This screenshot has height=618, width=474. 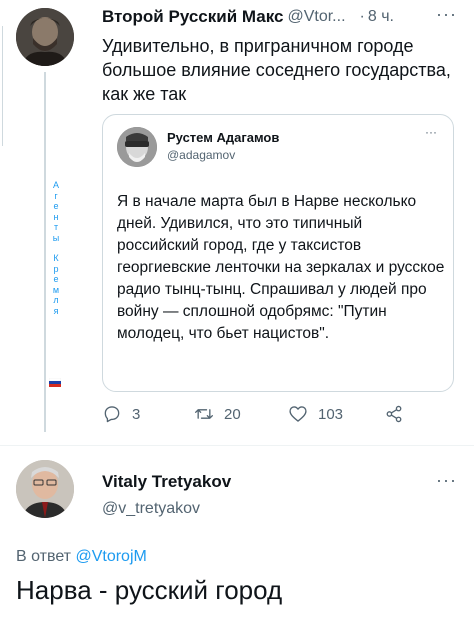 I want to click on retweet-icon, so click(x=204, y=414).